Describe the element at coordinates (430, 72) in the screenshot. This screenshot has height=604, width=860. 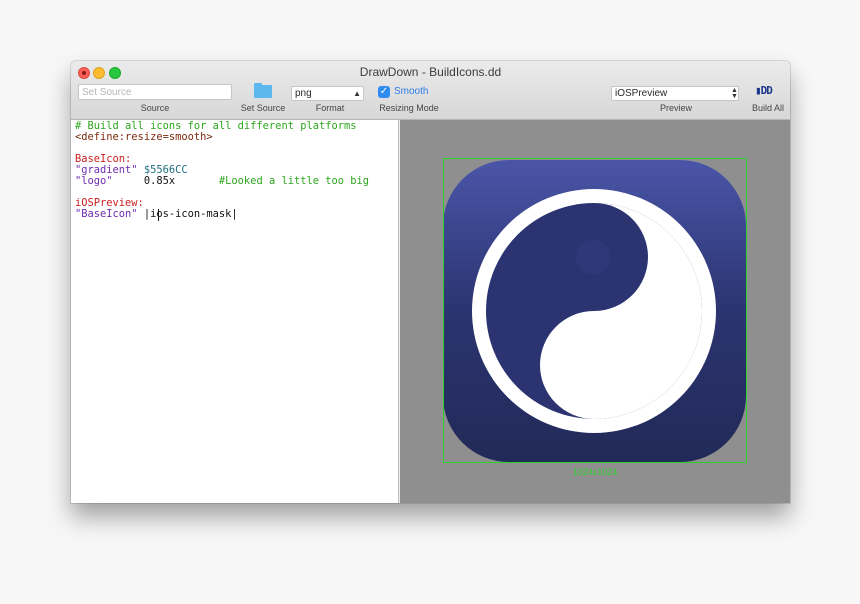
I see `window-title: DrawDown - BuildIcons.dd` at that location.